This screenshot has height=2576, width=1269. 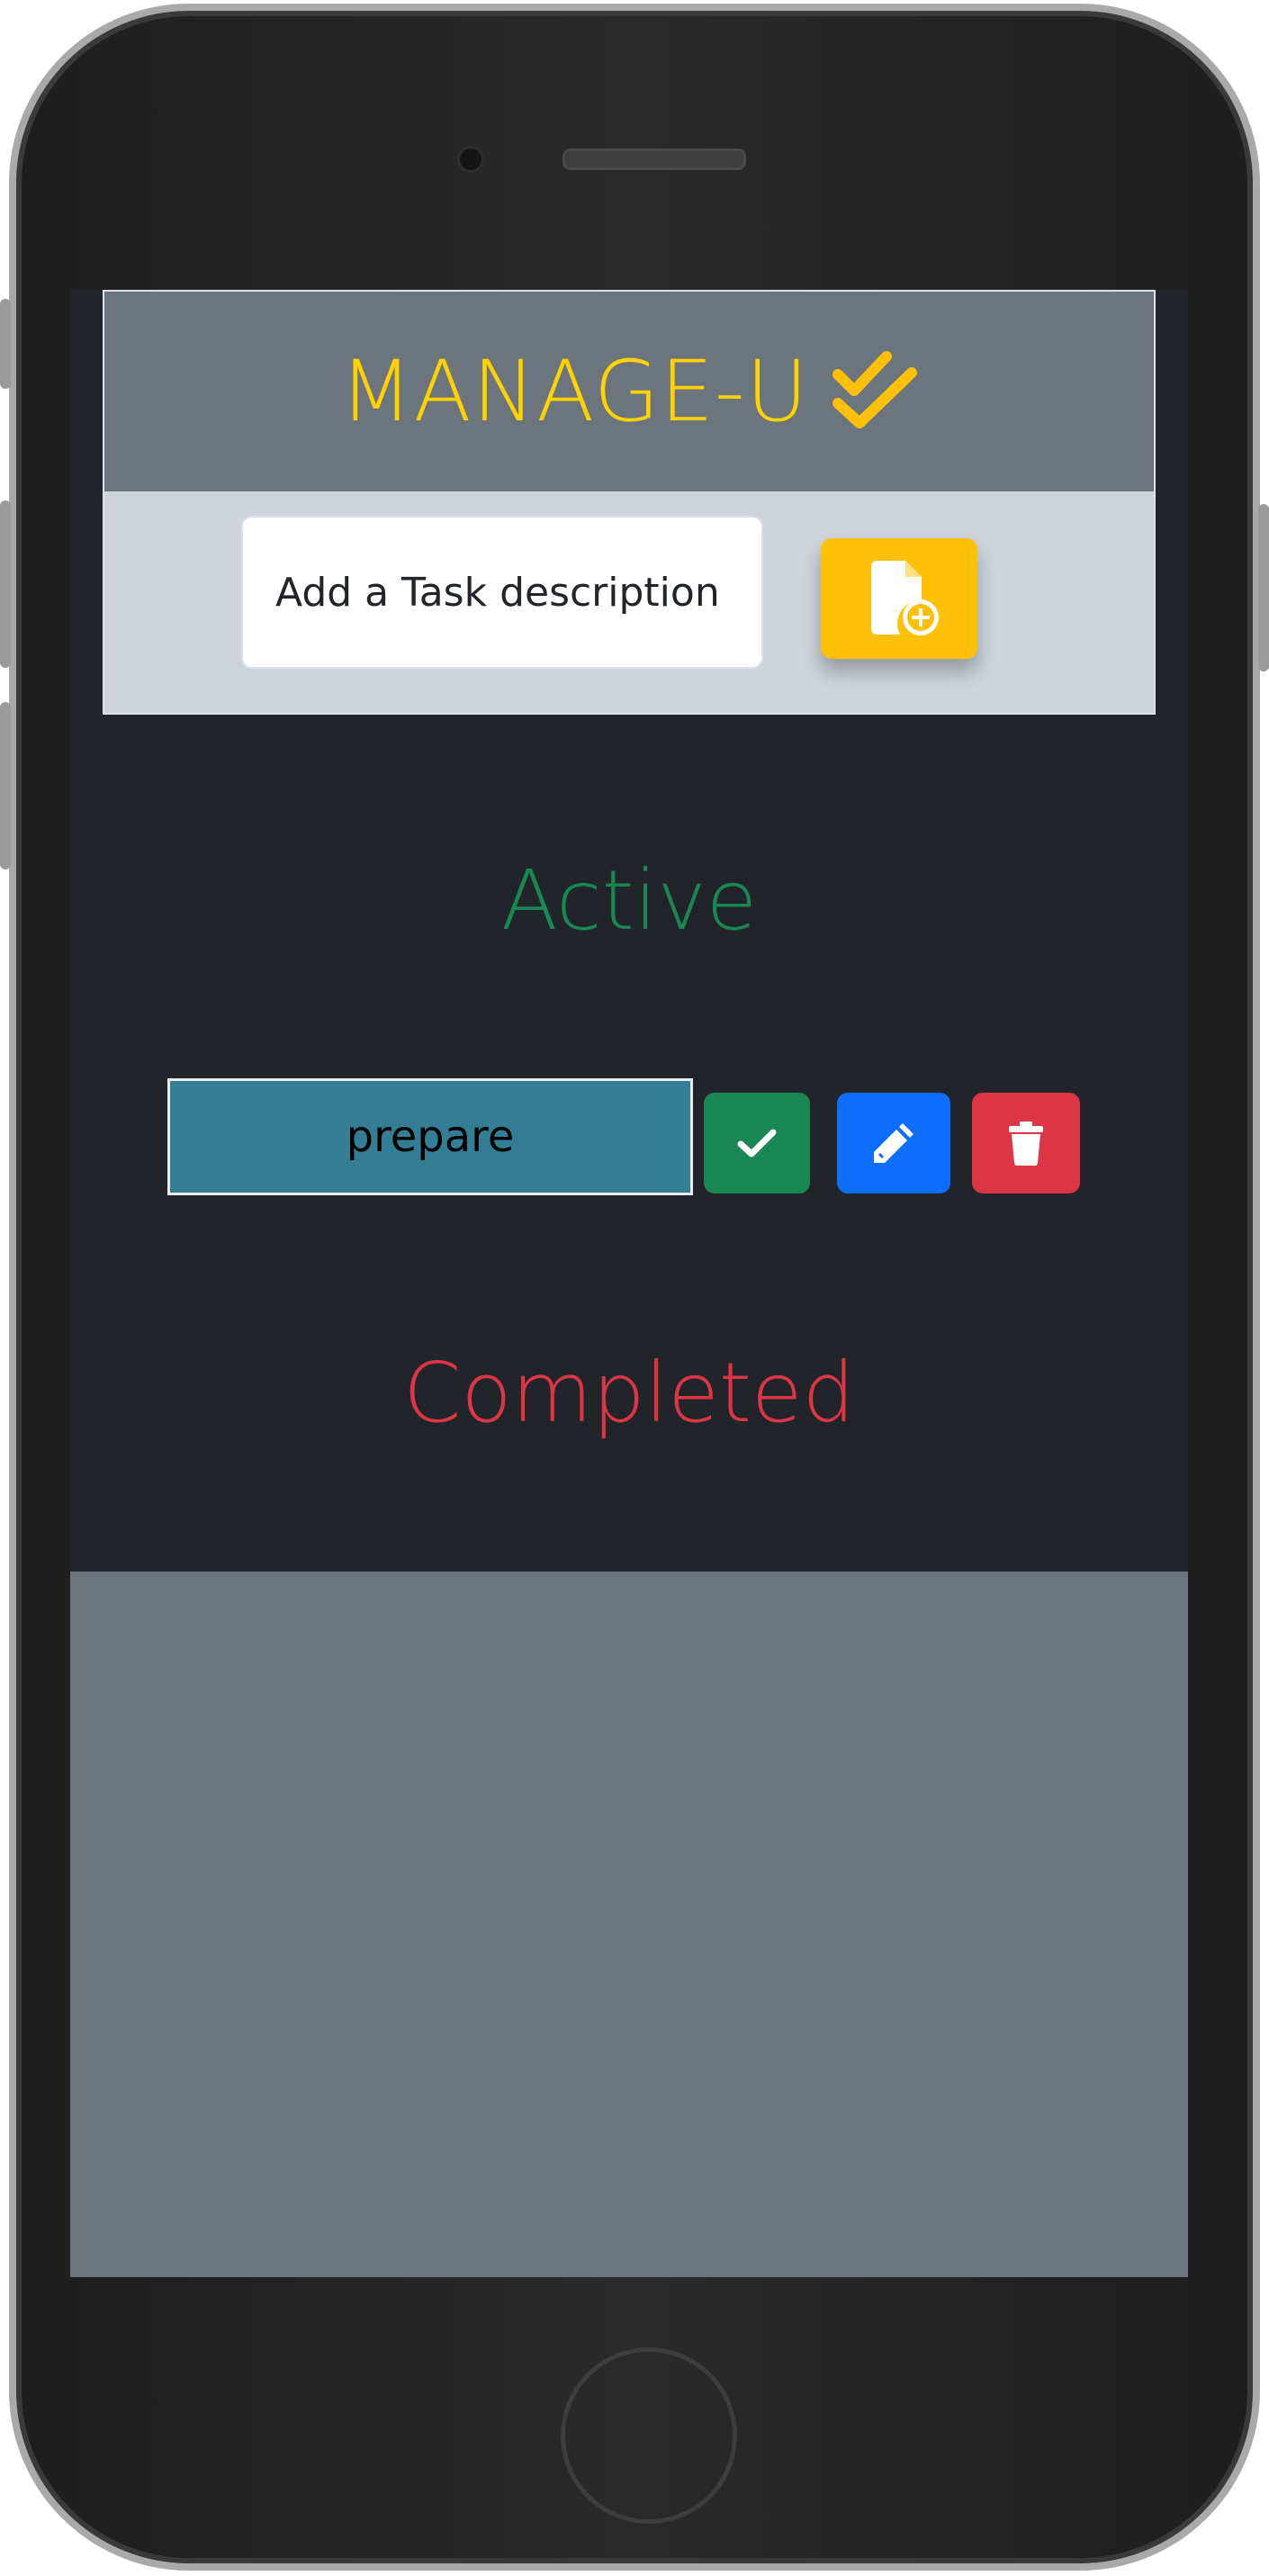 I want to click on pencil-icon, so click(x=894, y=1143).